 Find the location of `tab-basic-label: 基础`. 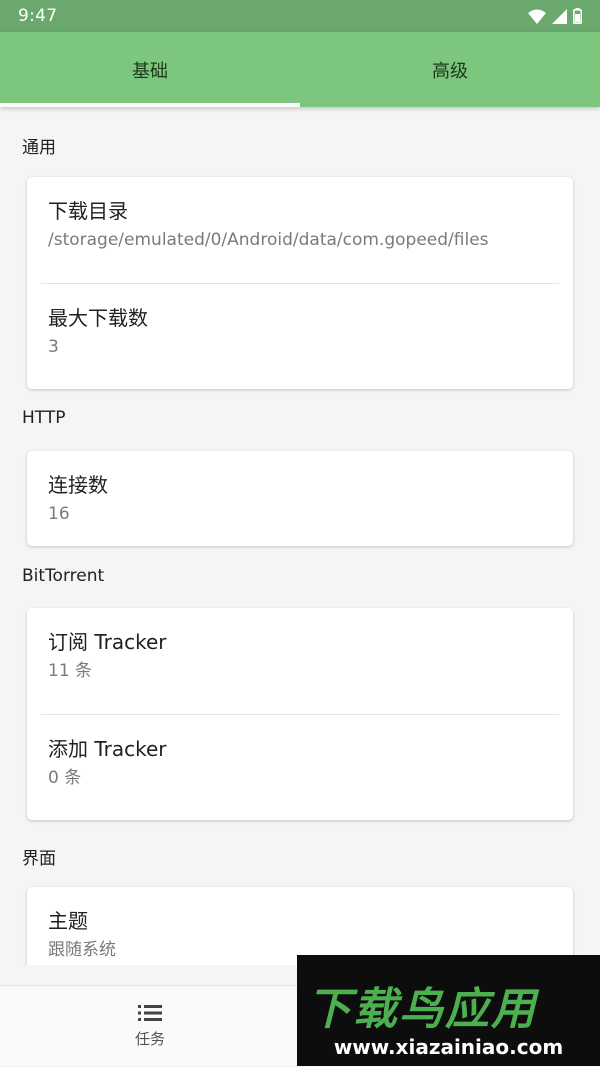

tab-basic-label: 基础 is located at coordinates (150, 71).